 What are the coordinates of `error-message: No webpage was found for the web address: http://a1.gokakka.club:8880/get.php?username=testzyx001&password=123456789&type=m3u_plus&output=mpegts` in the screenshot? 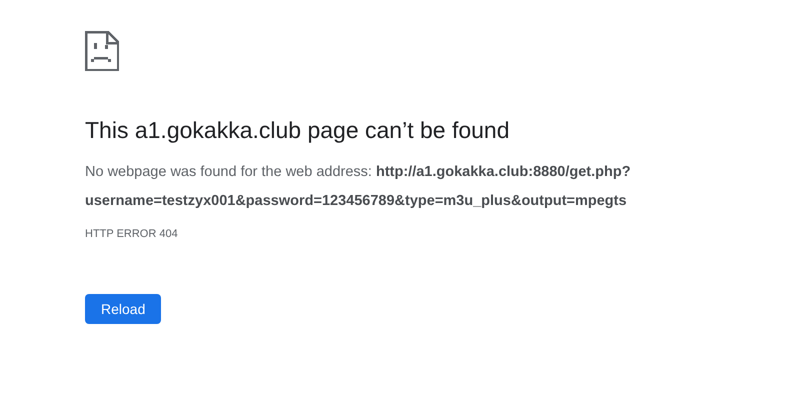 It's located at (358, 187).